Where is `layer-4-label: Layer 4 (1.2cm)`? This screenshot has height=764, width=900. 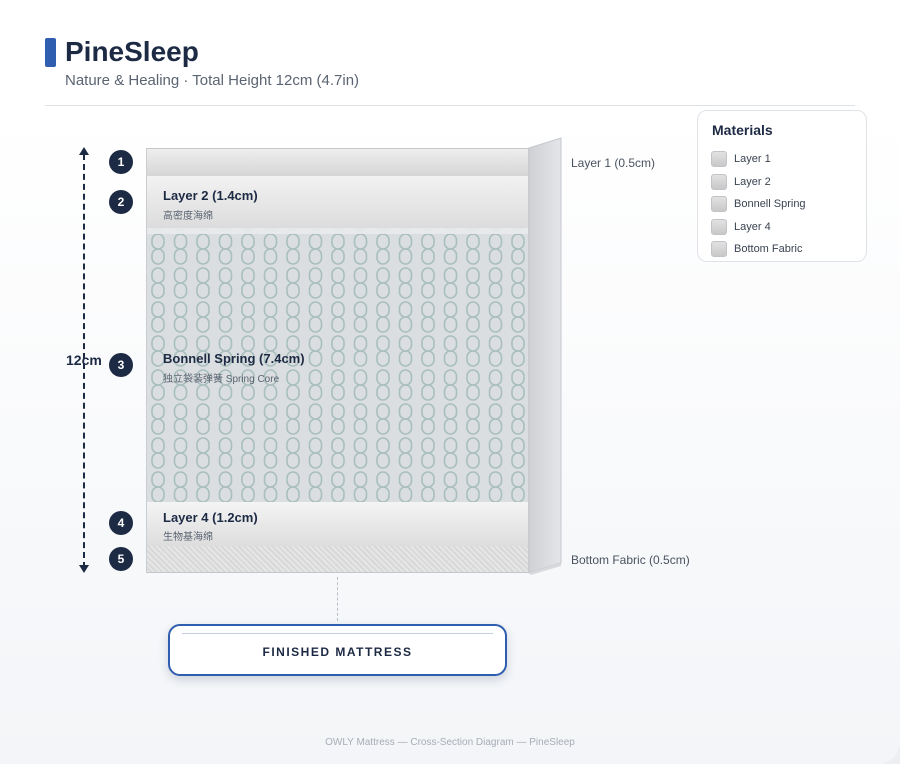
layer-4-label: Layer 4 (1.2cm) is located at coordinates (210, 517).